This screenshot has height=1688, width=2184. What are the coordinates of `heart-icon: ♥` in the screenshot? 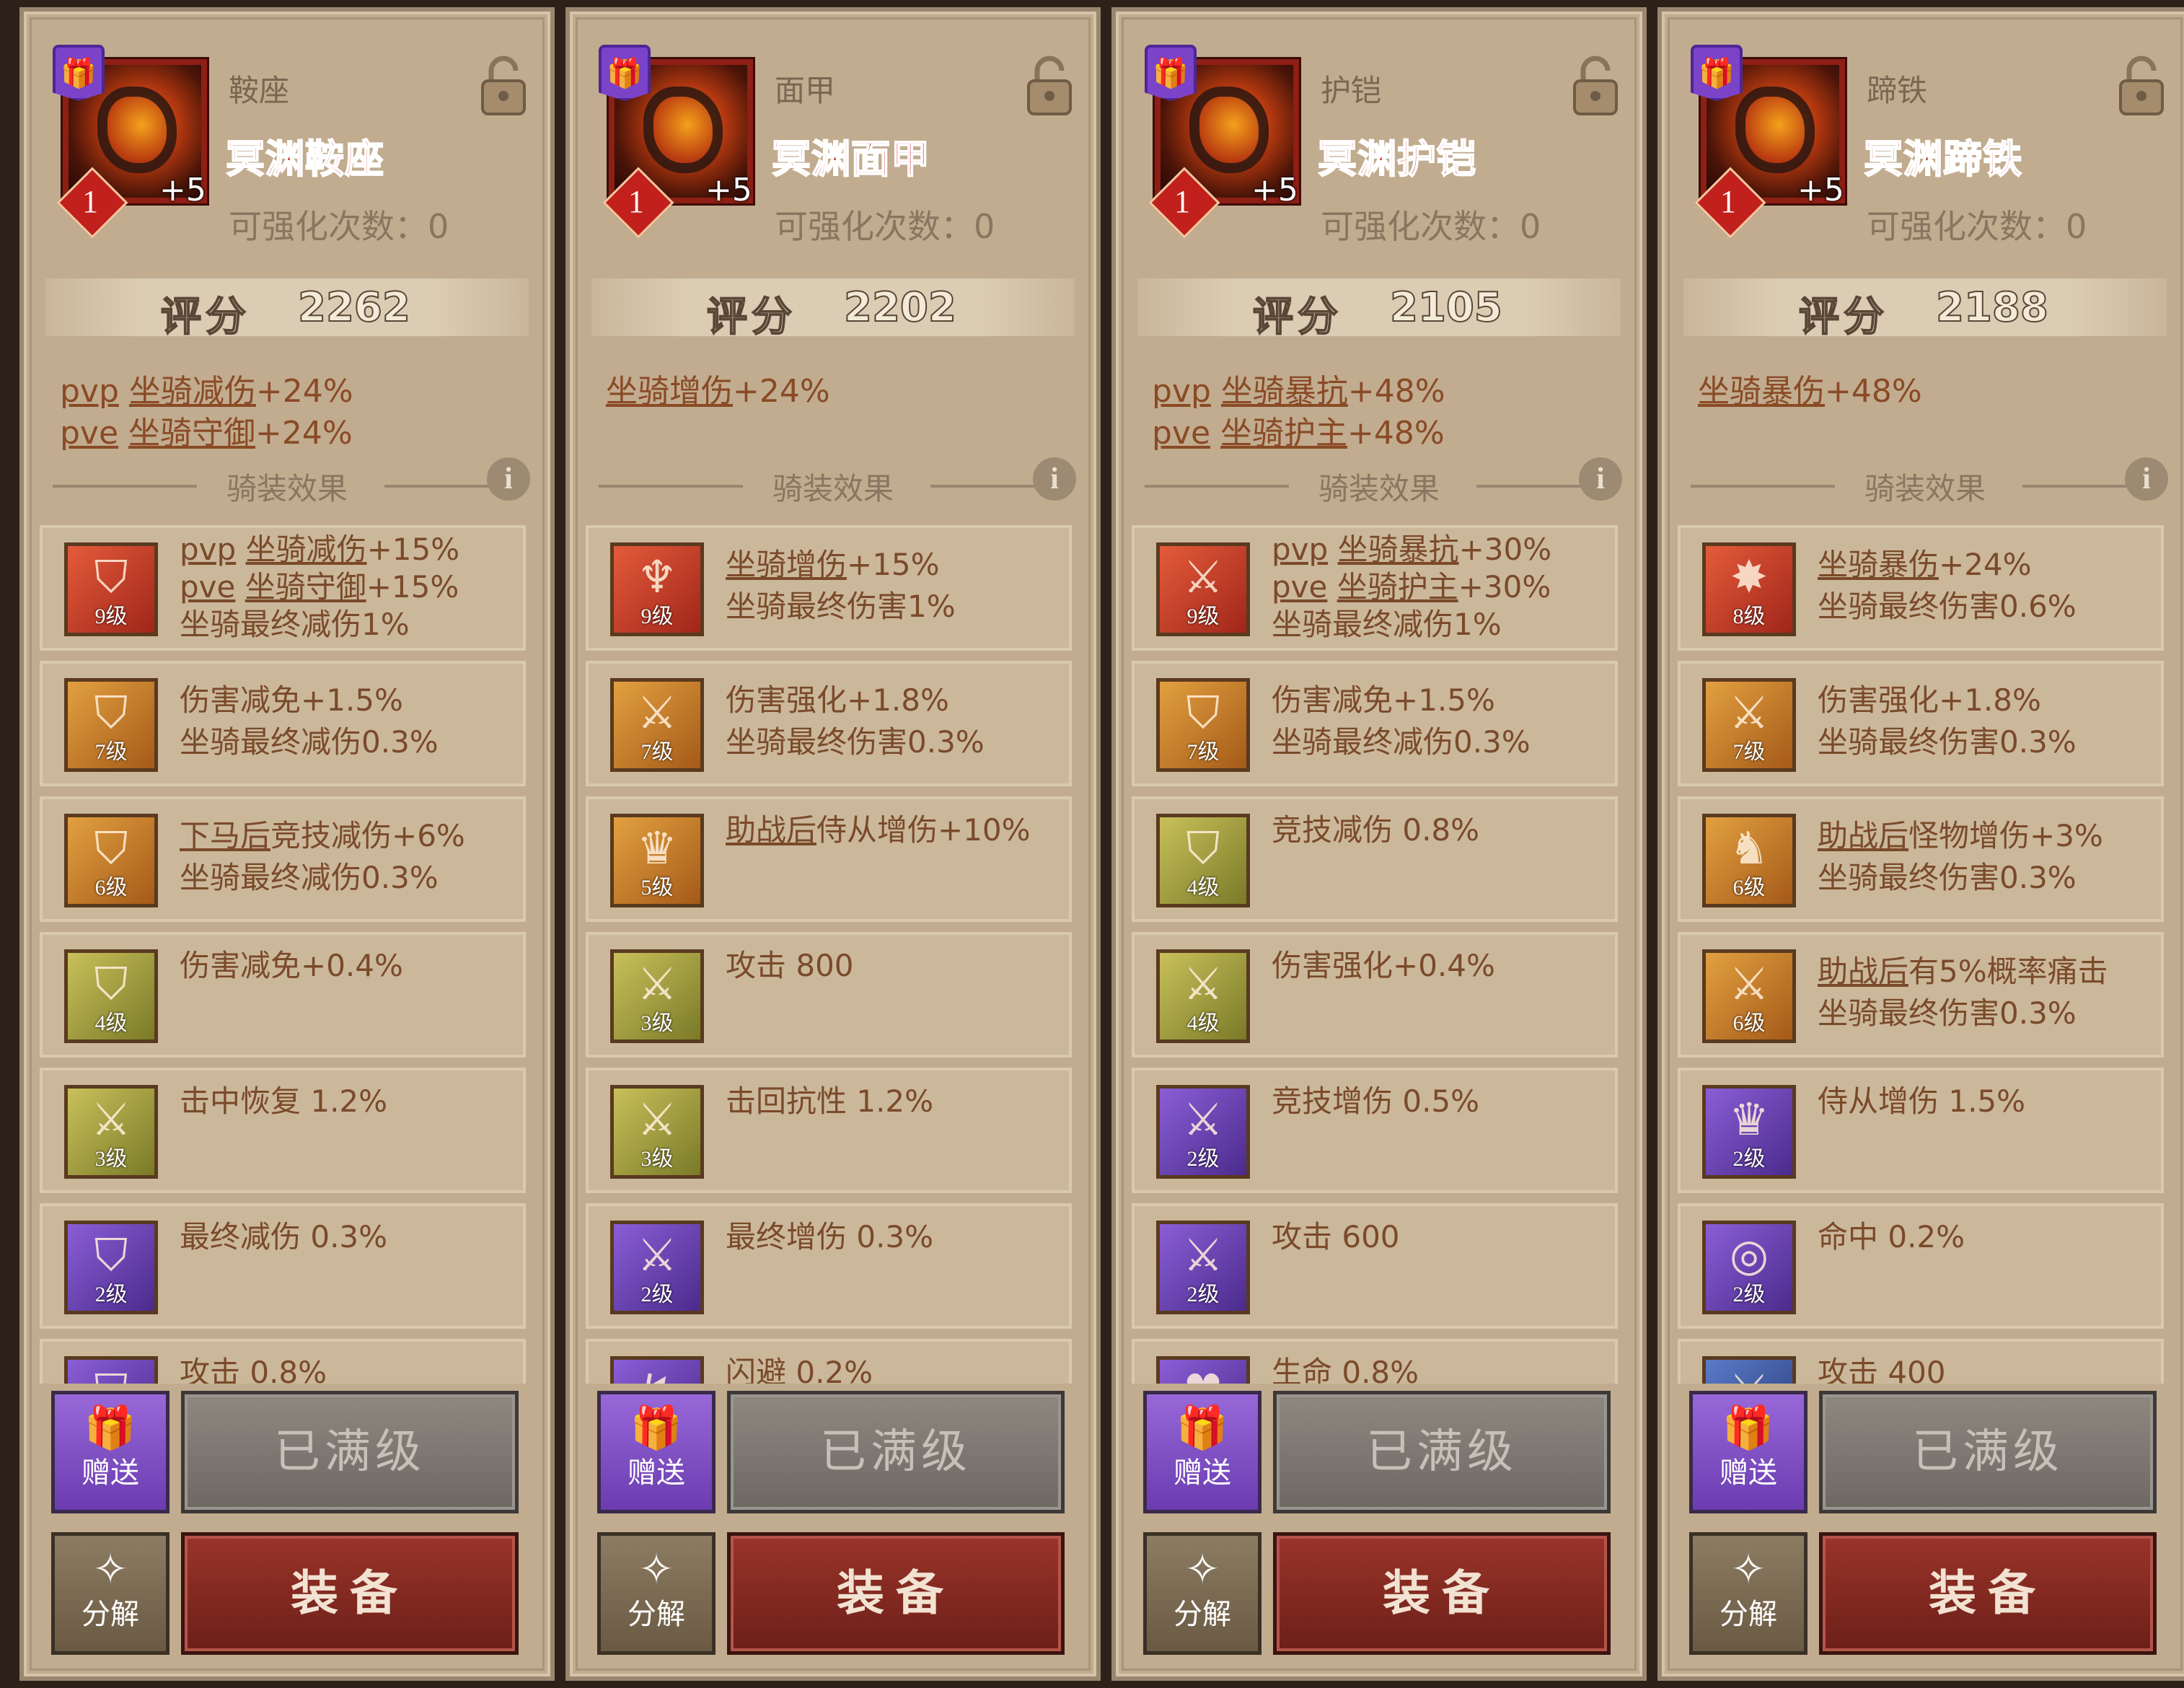 It's located at (1203, 1370).